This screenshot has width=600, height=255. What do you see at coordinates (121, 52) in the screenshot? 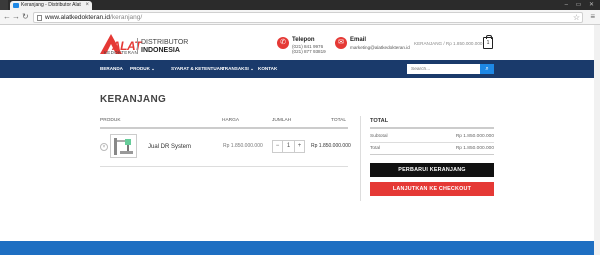
I see `logo-sub-text: KEDOKTERAN` at bounding box center [121, 52].